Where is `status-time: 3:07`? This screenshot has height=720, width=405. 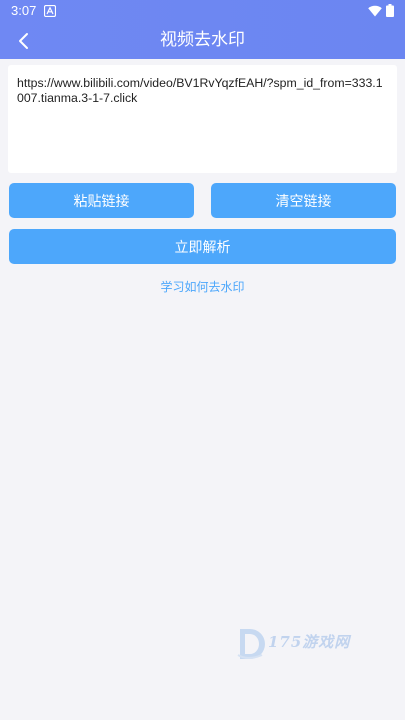 status-time: 3:07 is located at coordinates (24, 10).